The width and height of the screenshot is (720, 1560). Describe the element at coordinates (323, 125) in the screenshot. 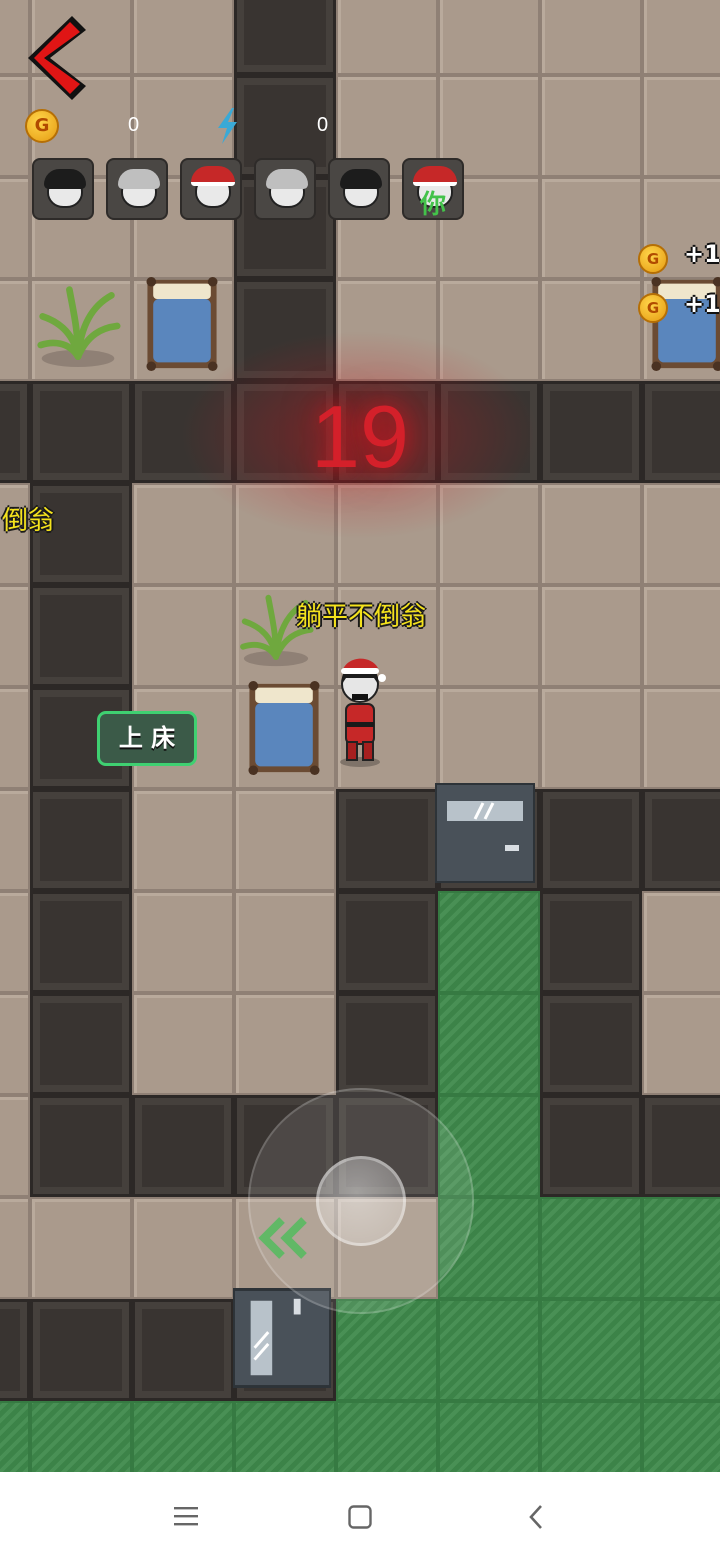

I see `energy-count: 0` at that location.